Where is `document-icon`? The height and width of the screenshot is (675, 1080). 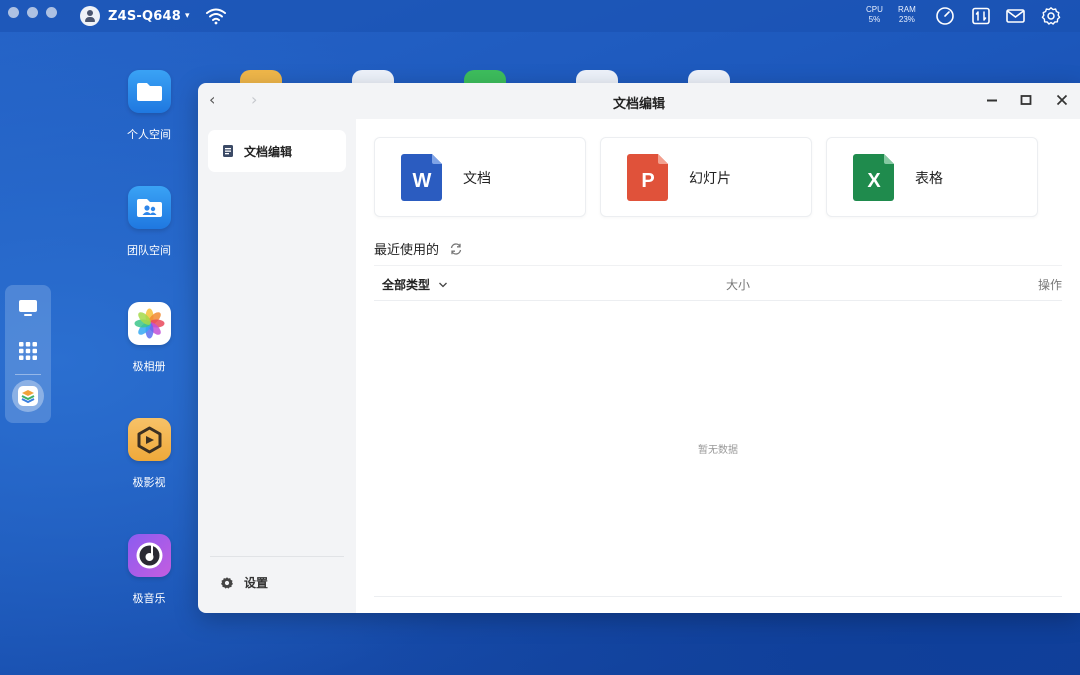 document-icon is located at coordinates (228, 151).